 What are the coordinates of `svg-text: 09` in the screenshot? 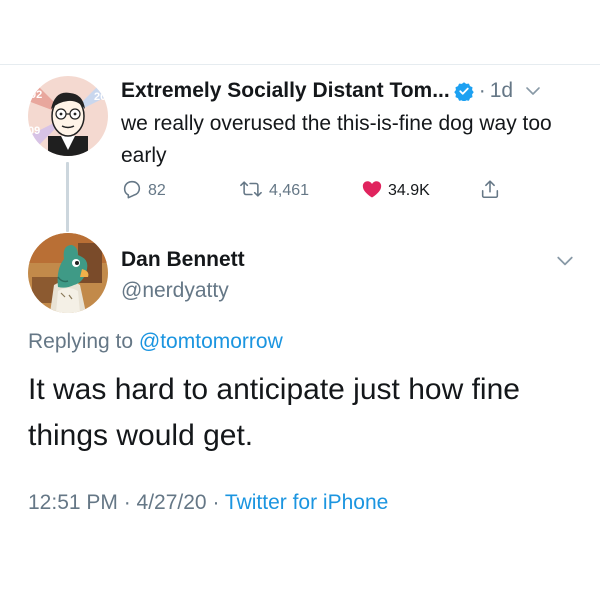 It's located at (34, 131).